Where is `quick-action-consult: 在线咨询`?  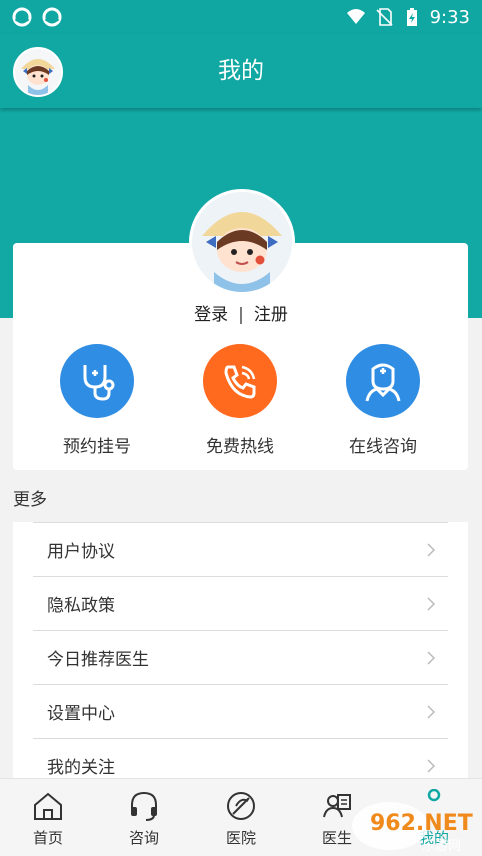
quick-action-consult: 在线咨询 is located at coordinates (383, 400).